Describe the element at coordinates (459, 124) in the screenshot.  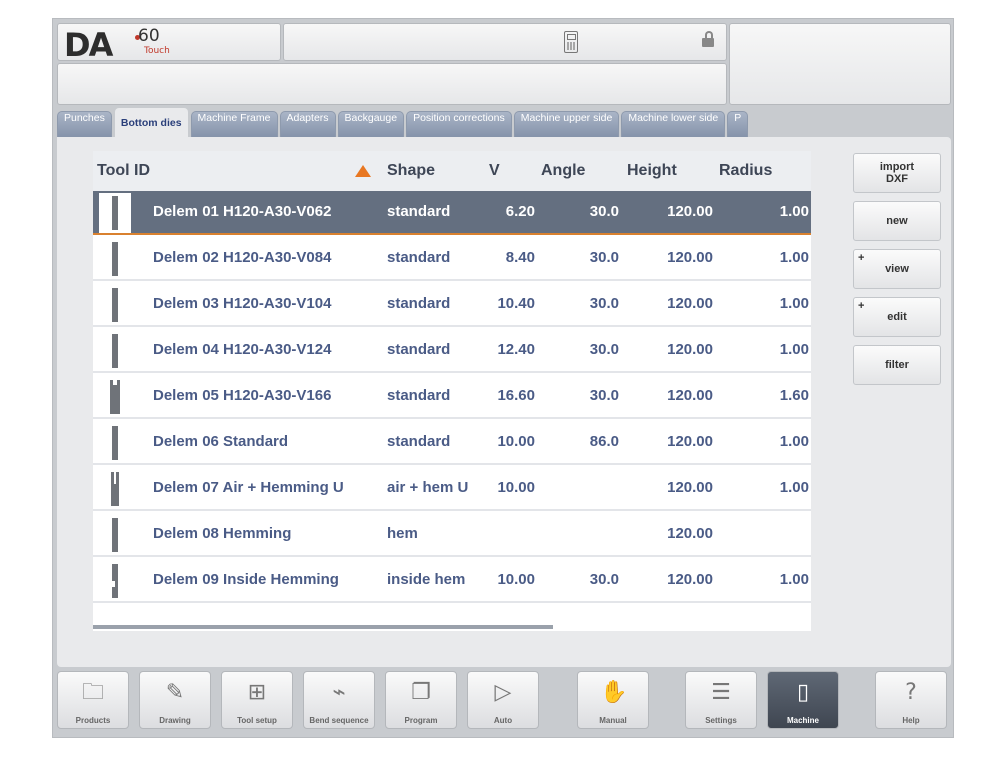
I see `tab-position-corrections: Position corrections` at that location.